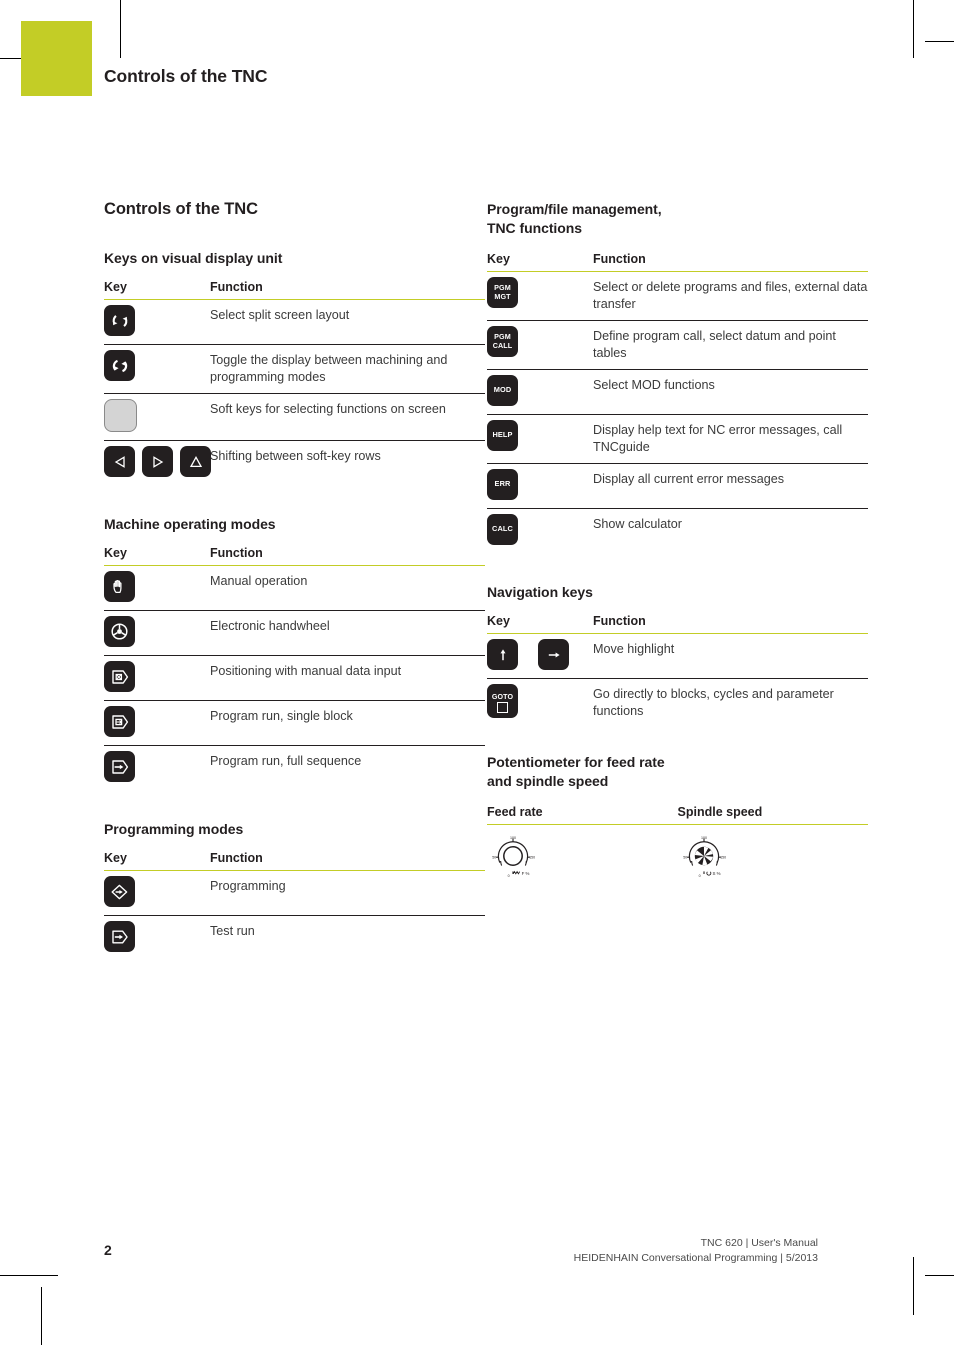 This screenshot has height=1345, width=954. What do you see at coordinates (540, 486) in the screenshot?
I see `key-cell: ERR` at bounding box center [540, 486].